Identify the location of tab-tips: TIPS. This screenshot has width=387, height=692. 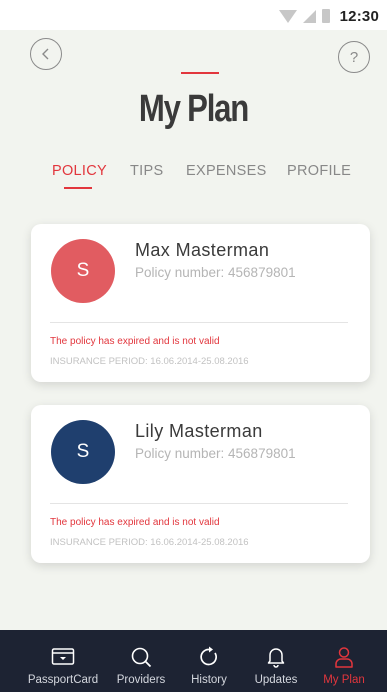
(146, 171).